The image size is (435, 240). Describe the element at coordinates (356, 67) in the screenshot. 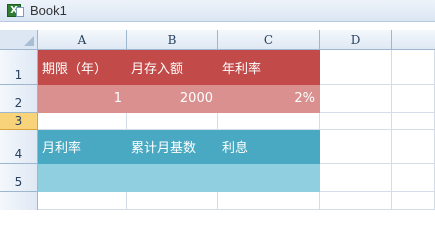

I see `cell-d1` at that location.